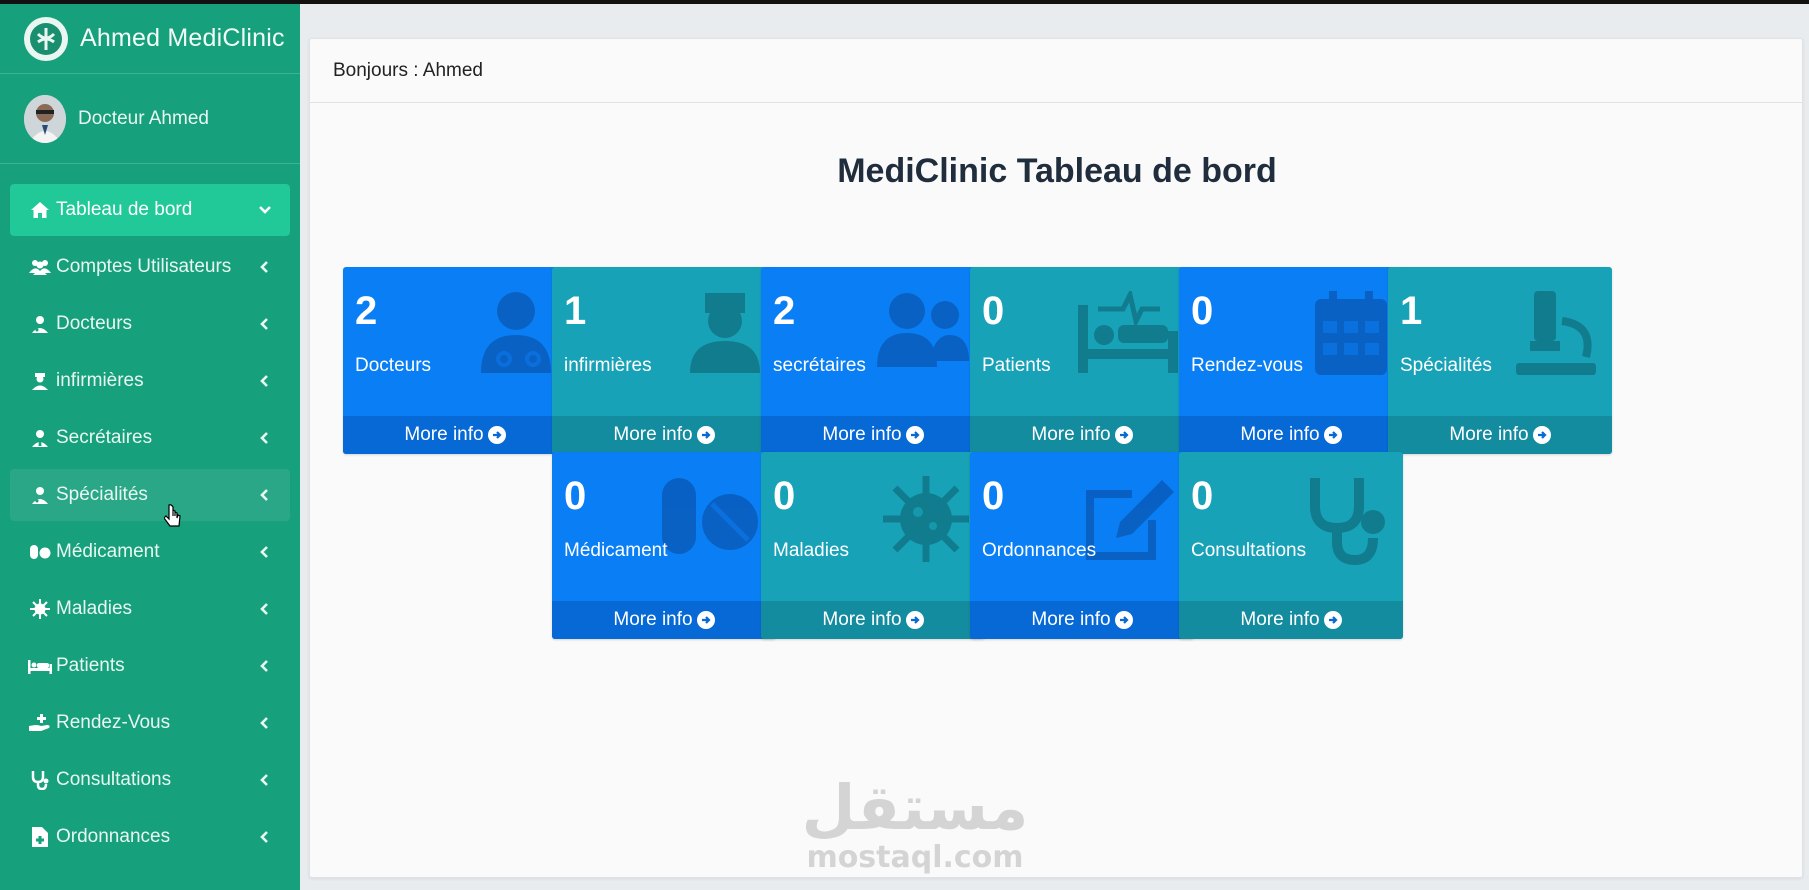 The width and height of the screenshot is (1809, 890). I want to click on sidebar-item-label: Secrétaires, so click(104, 437).